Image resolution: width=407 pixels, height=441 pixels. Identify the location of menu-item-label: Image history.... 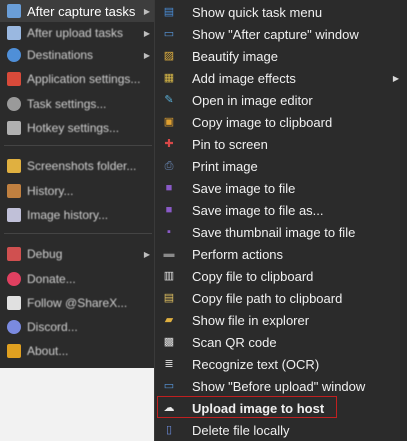
(68, 215).